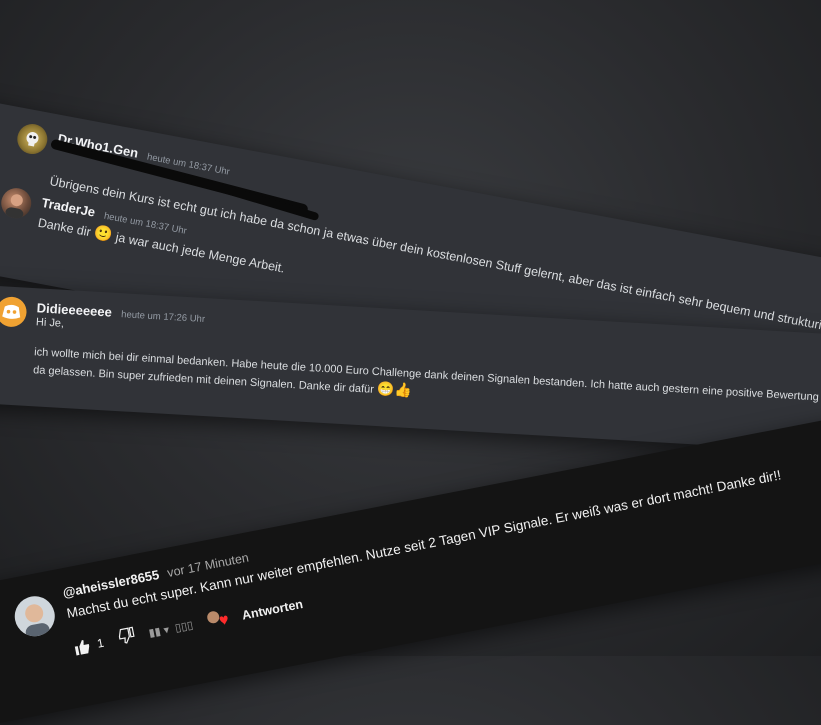 This screenshot has height=725, width=821. What do you see at coordinates (103, 234) in the screenshot?
I see `smile-emoji: 🙂` at bounding box center [103, 234].